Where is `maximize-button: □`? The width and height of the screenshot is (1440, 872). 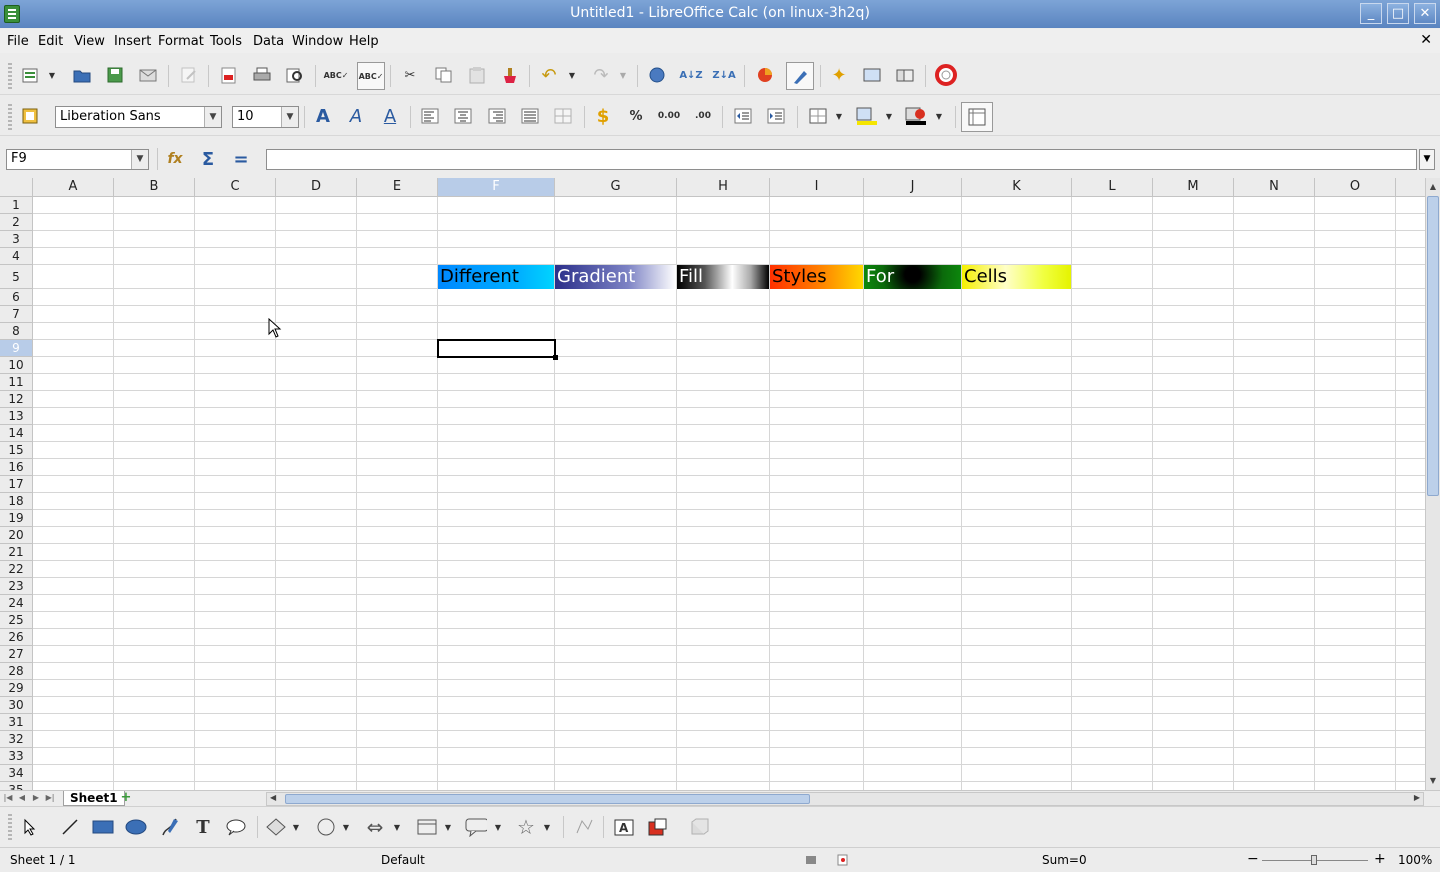 maximize-button: □ is located at coordinates (1398, 13).